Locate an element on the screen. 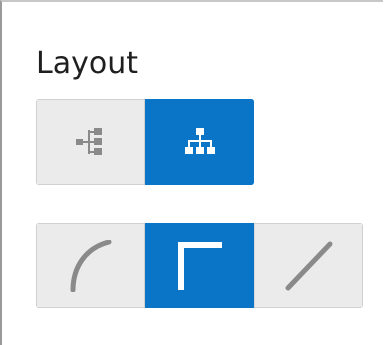 Image resolution: width=385 pixels, height=345 pixels. orthogonal-connector-button is located at coordinates (199, 265).